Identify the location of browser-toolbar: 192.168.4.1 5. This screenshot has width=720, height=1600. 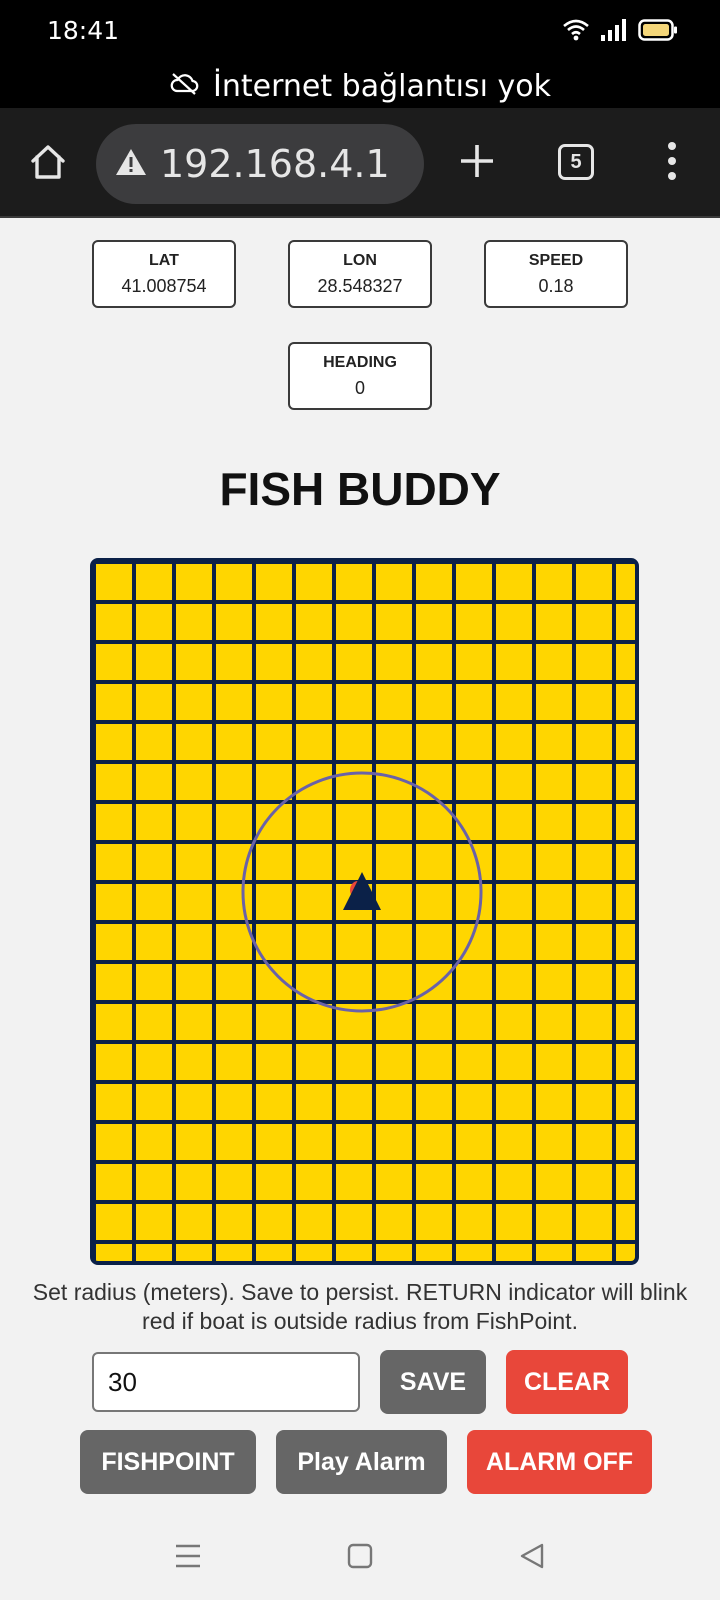
(360, 163).